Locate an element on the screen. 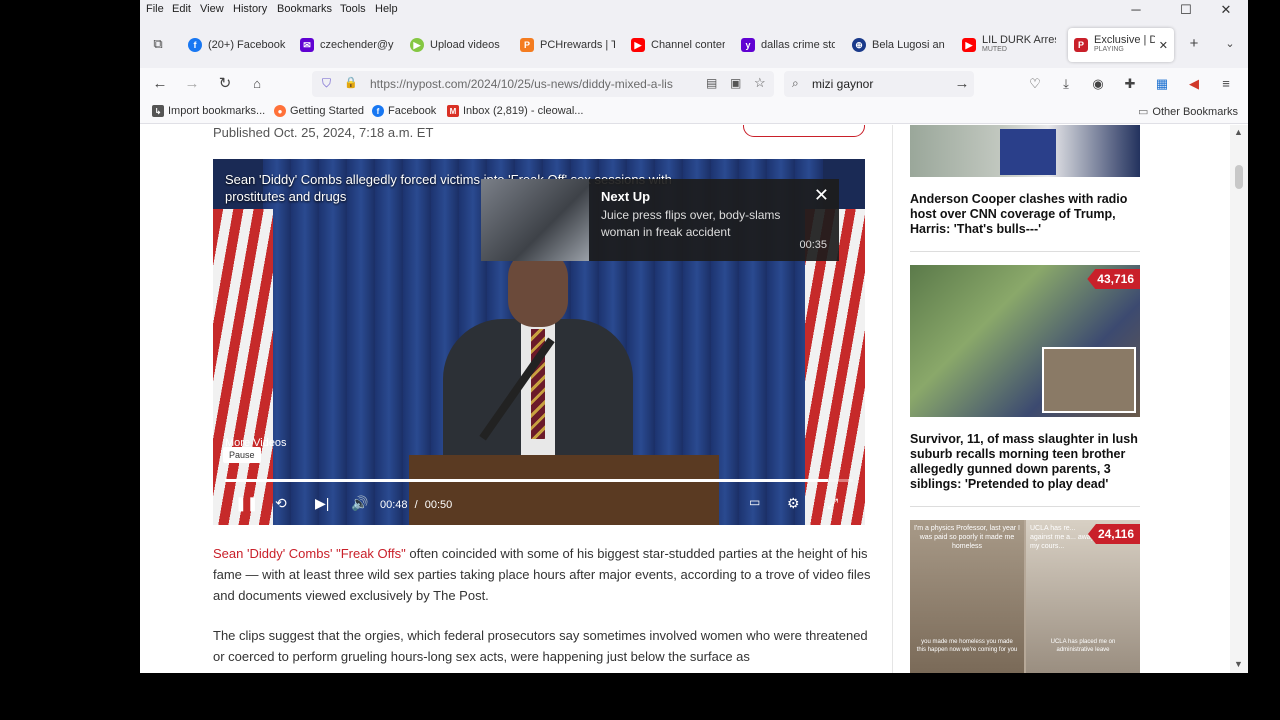  close-tab-icon: ✕ is located at coordinates (1163, 45).